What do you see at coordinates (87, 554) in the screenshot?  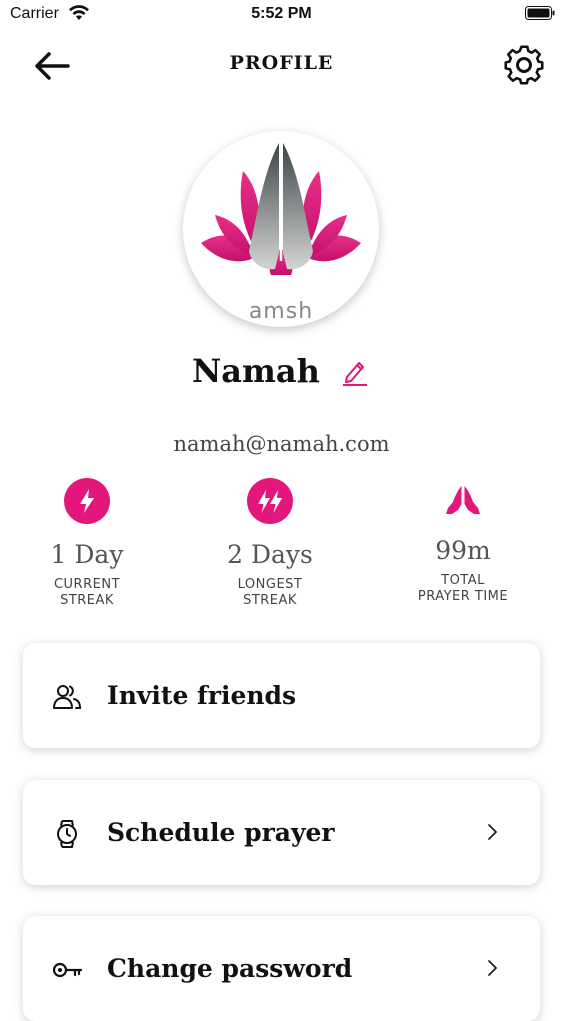 I see `current-streak-value: 1 Day` at bounding box center [87, 554].